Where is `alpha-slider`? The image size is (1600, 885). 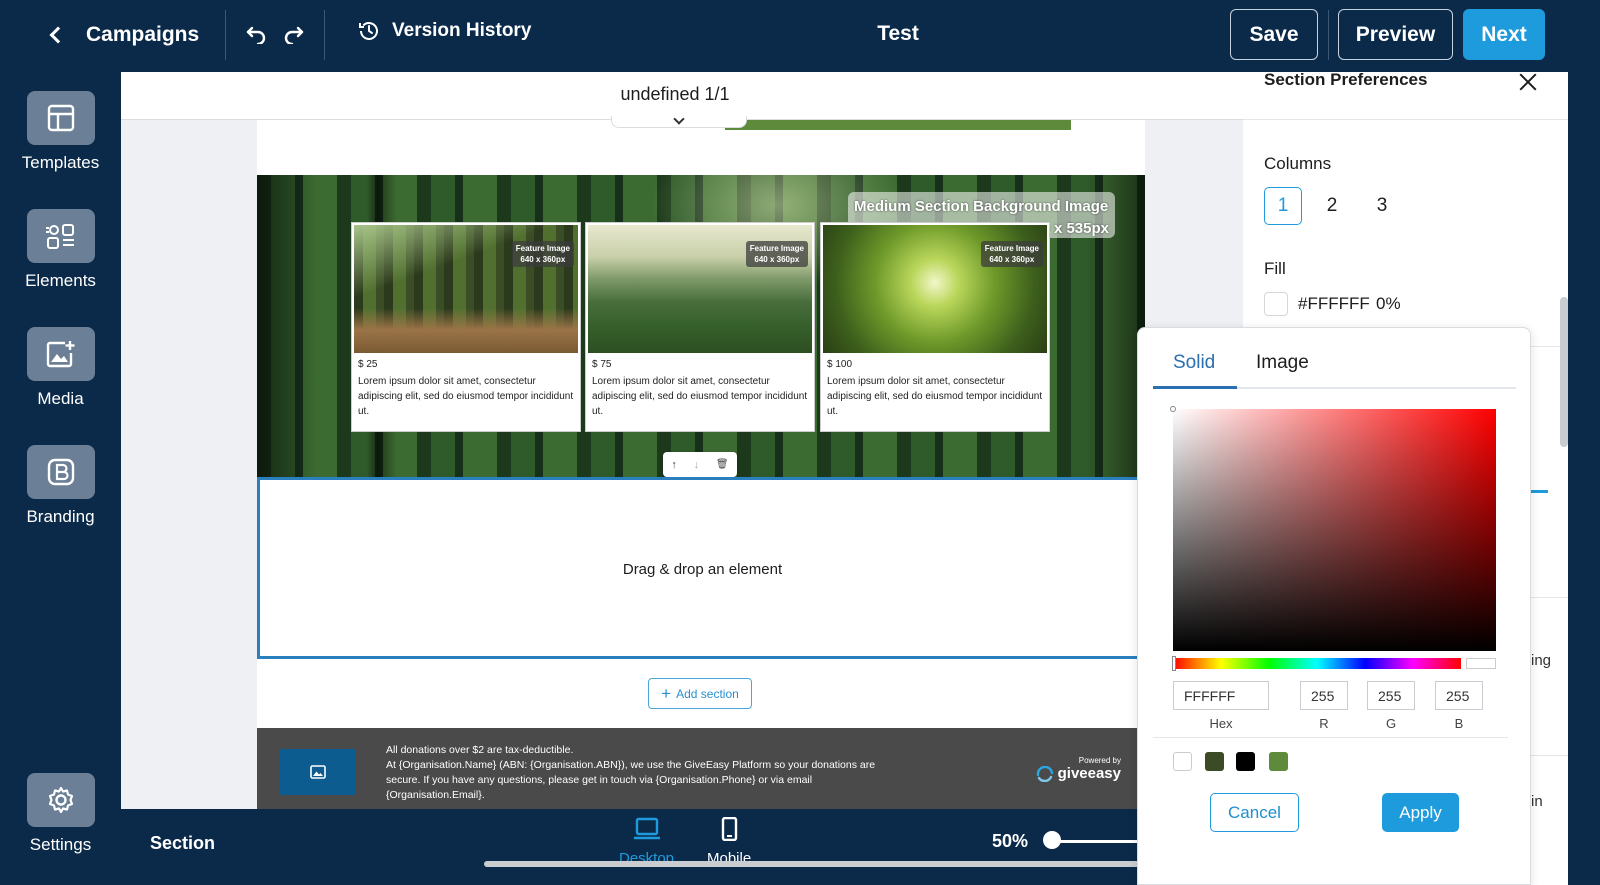
alpha-slider is located at coordinates (1481, 663).